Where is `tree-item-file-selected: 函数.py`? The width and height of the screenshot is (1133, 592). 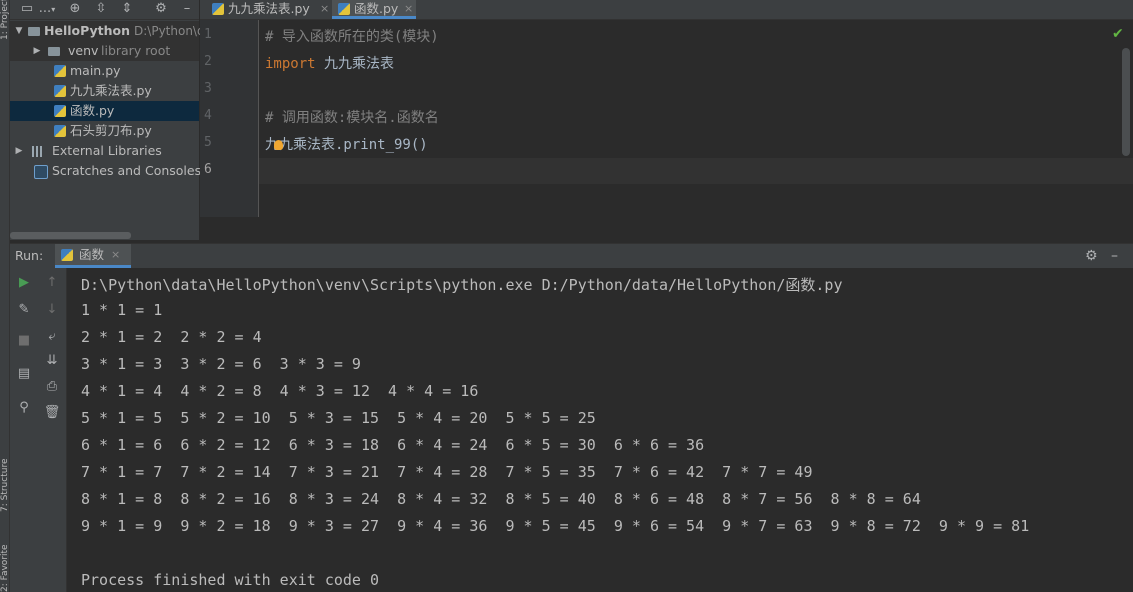
tree-item-file-selected: 函数.py is located at coordinates (104, 111).